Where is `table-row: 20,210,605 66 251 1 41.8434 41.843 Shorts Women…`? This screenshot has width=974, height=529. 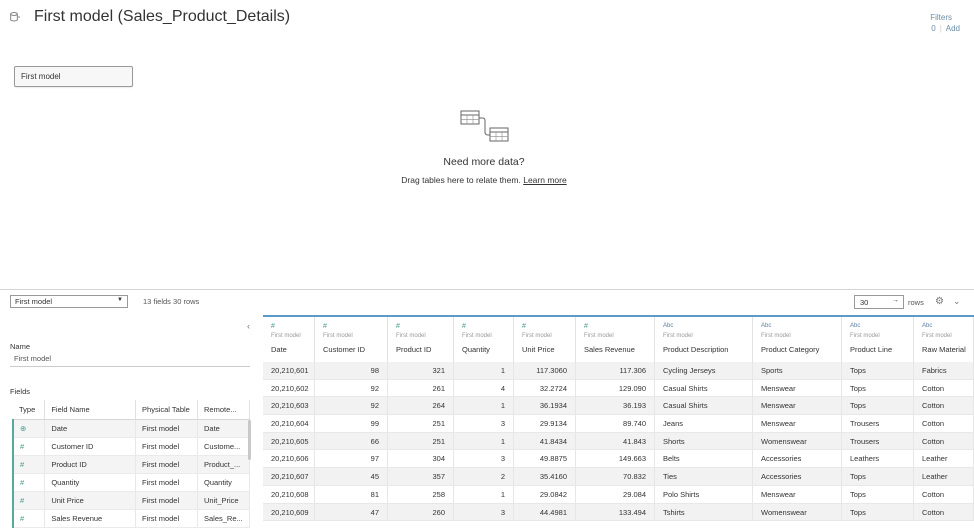
table-row: 20,210,605 66 251 1 41.8434 41.843 Shorts Women… is located at coordinates (618, 441).